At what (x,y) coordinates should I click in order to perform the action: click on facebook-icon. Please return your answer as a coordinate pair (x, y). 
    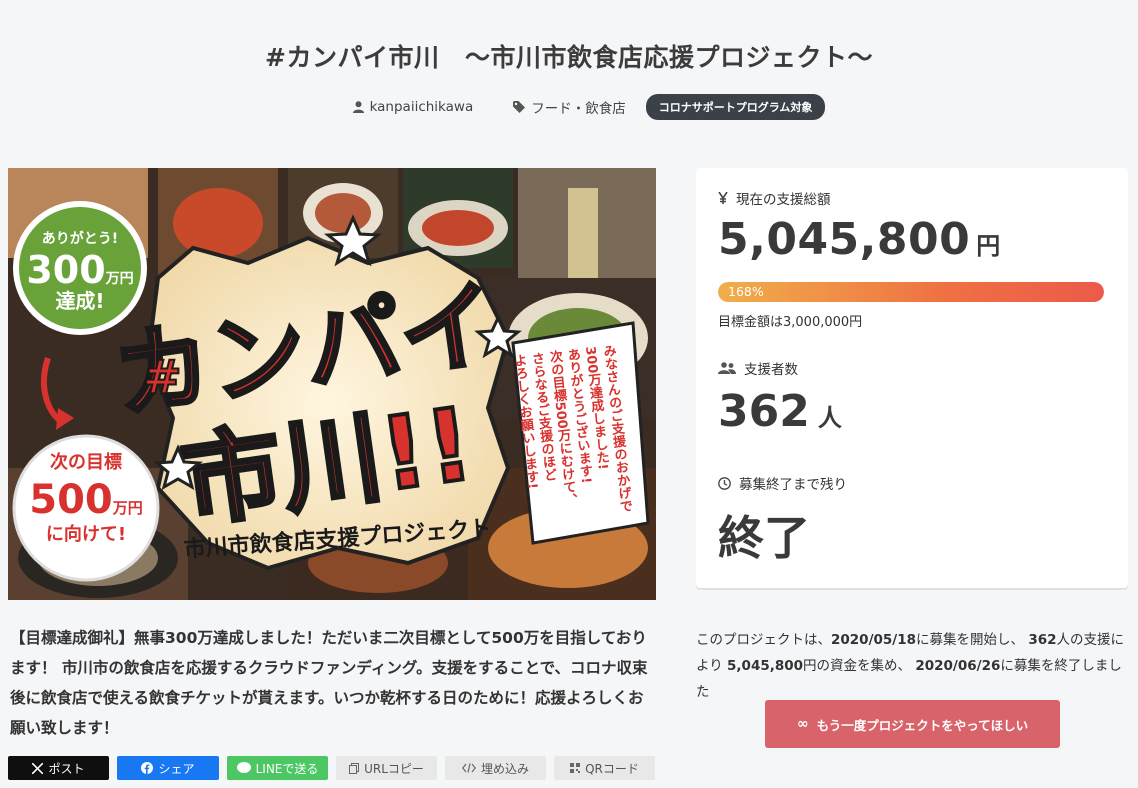
    Looking at the image, I should click on (147, 768).